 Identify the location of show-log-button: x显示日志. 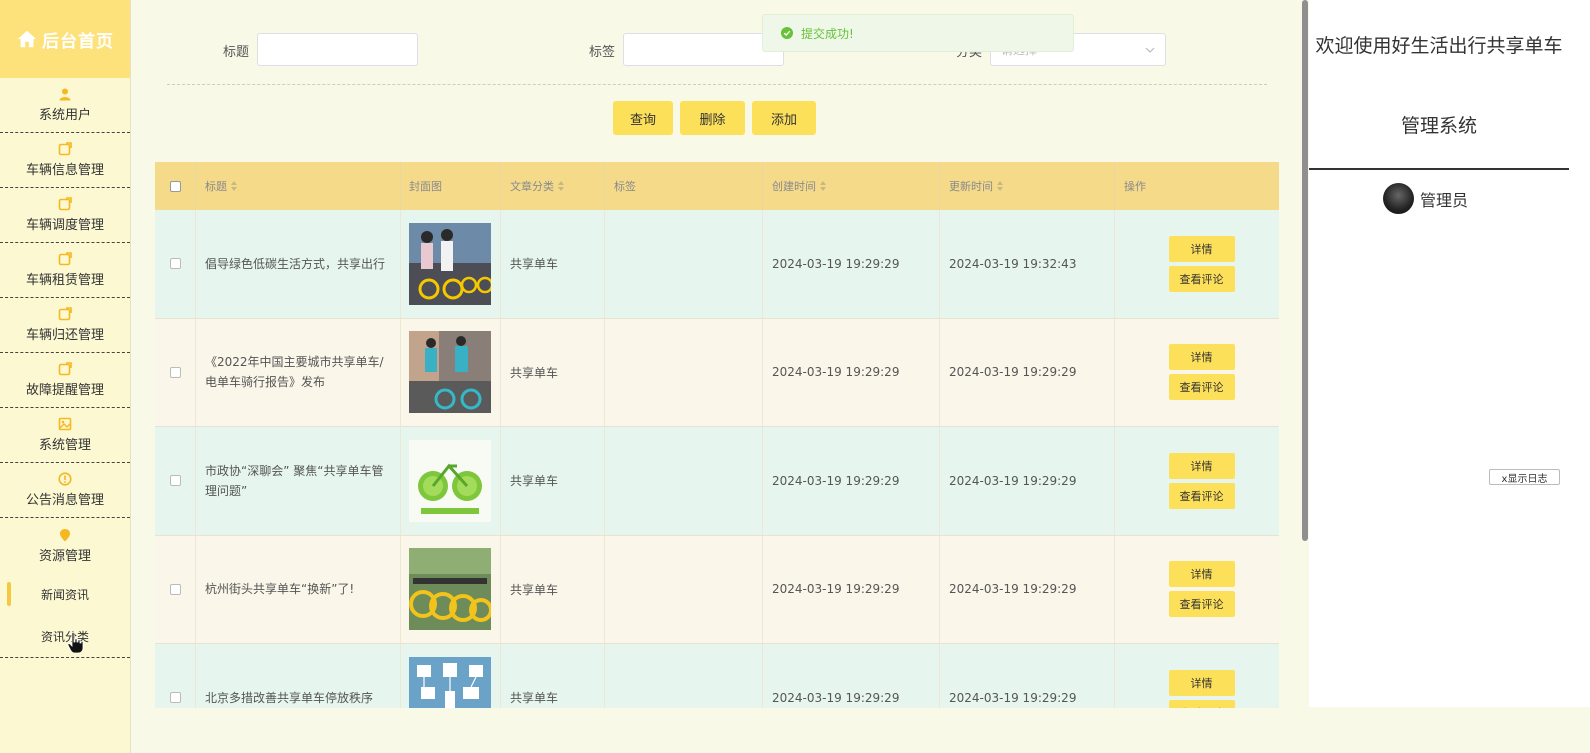
(1524, 477).